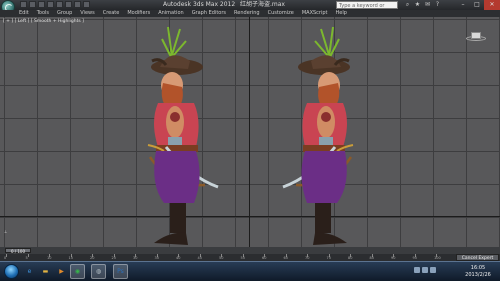  I want to click on timeline-tick-label: 75, so click(328, 258).